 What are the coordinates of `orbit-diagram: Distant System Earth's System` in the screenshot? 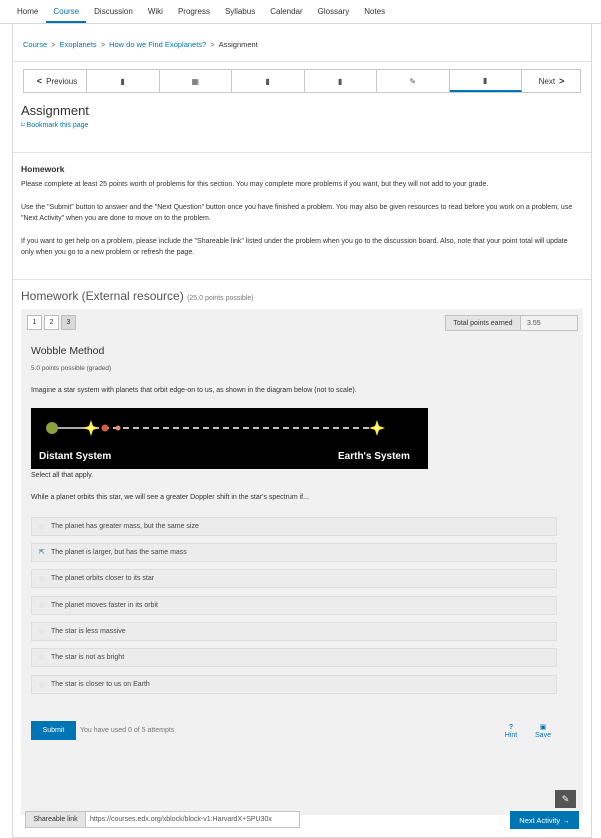 It's located at (229, 438).